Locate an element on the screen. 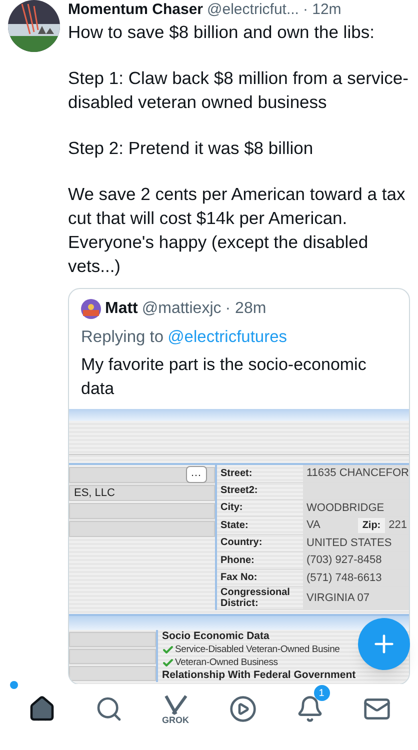 The image size is (418, 750). post-text: We save 2 cents per American toward a tax cut that will cost $14k per American. Everyone's happy (except the disabled vets...) is located at coordinates (237, 230).